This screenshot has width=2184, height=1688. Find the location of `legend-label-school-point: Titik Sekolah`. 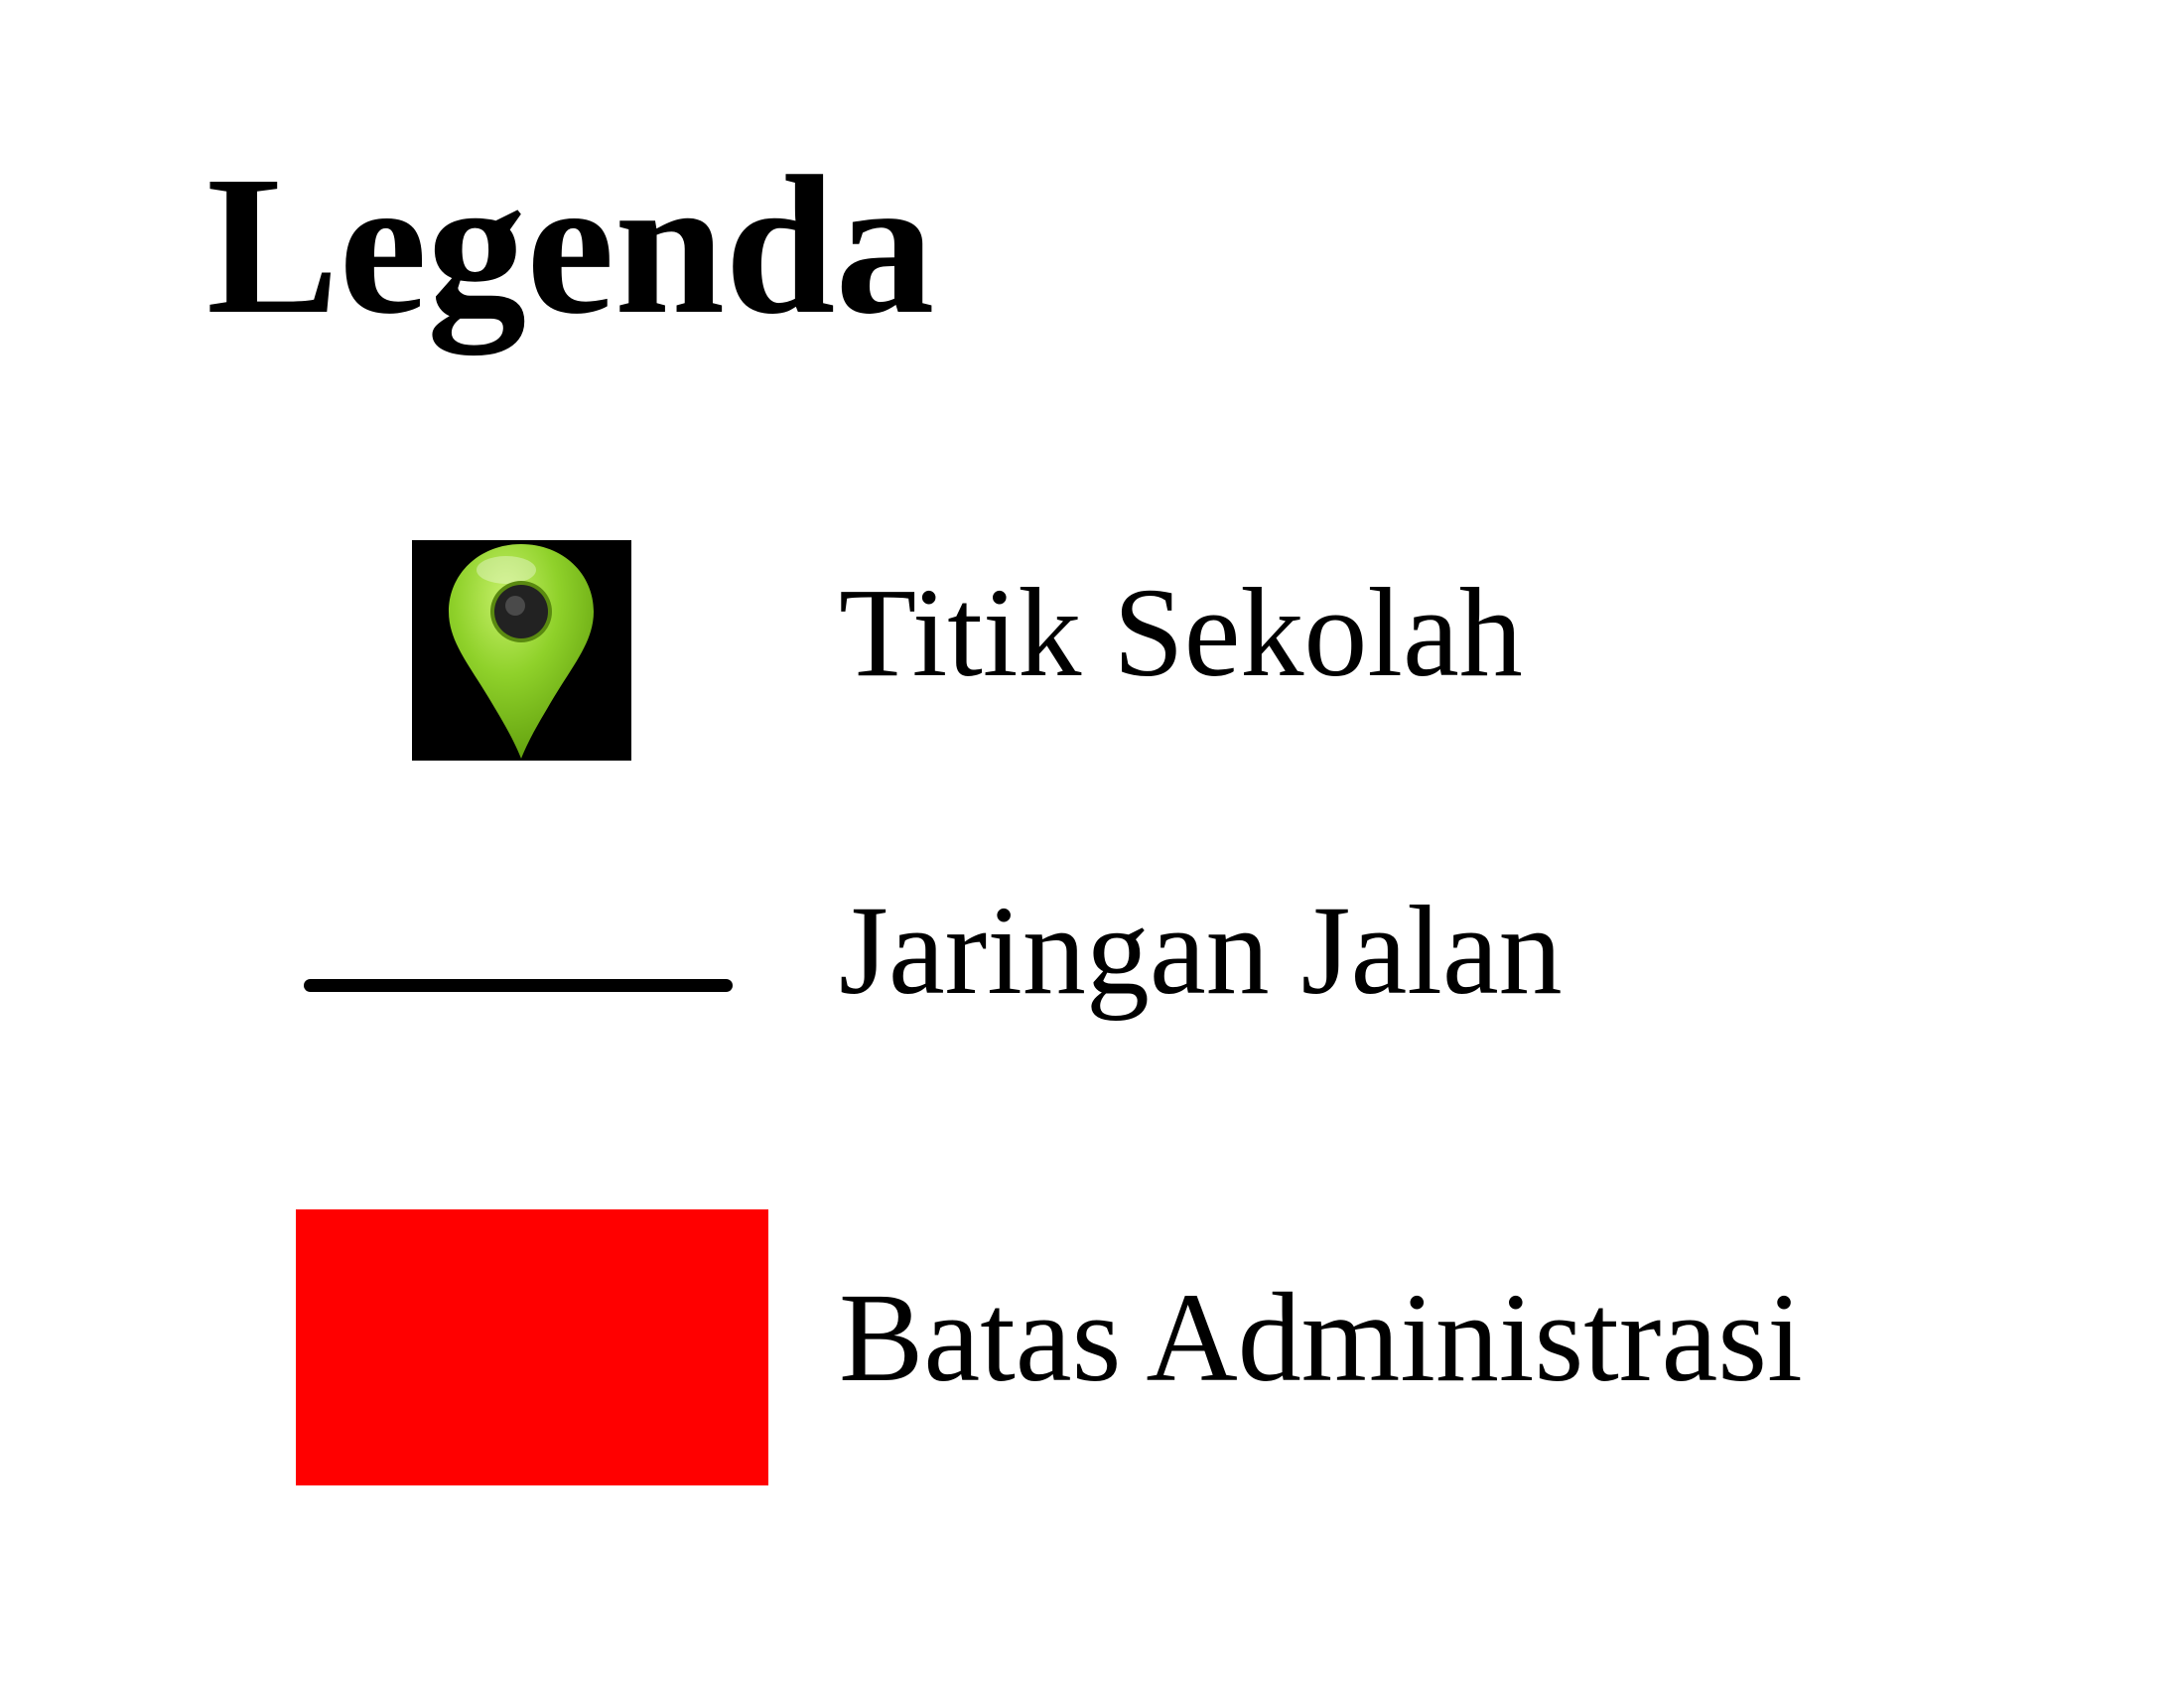

legend-label-school-point: Titik Sekolah is located at coordinates (1181, 632).